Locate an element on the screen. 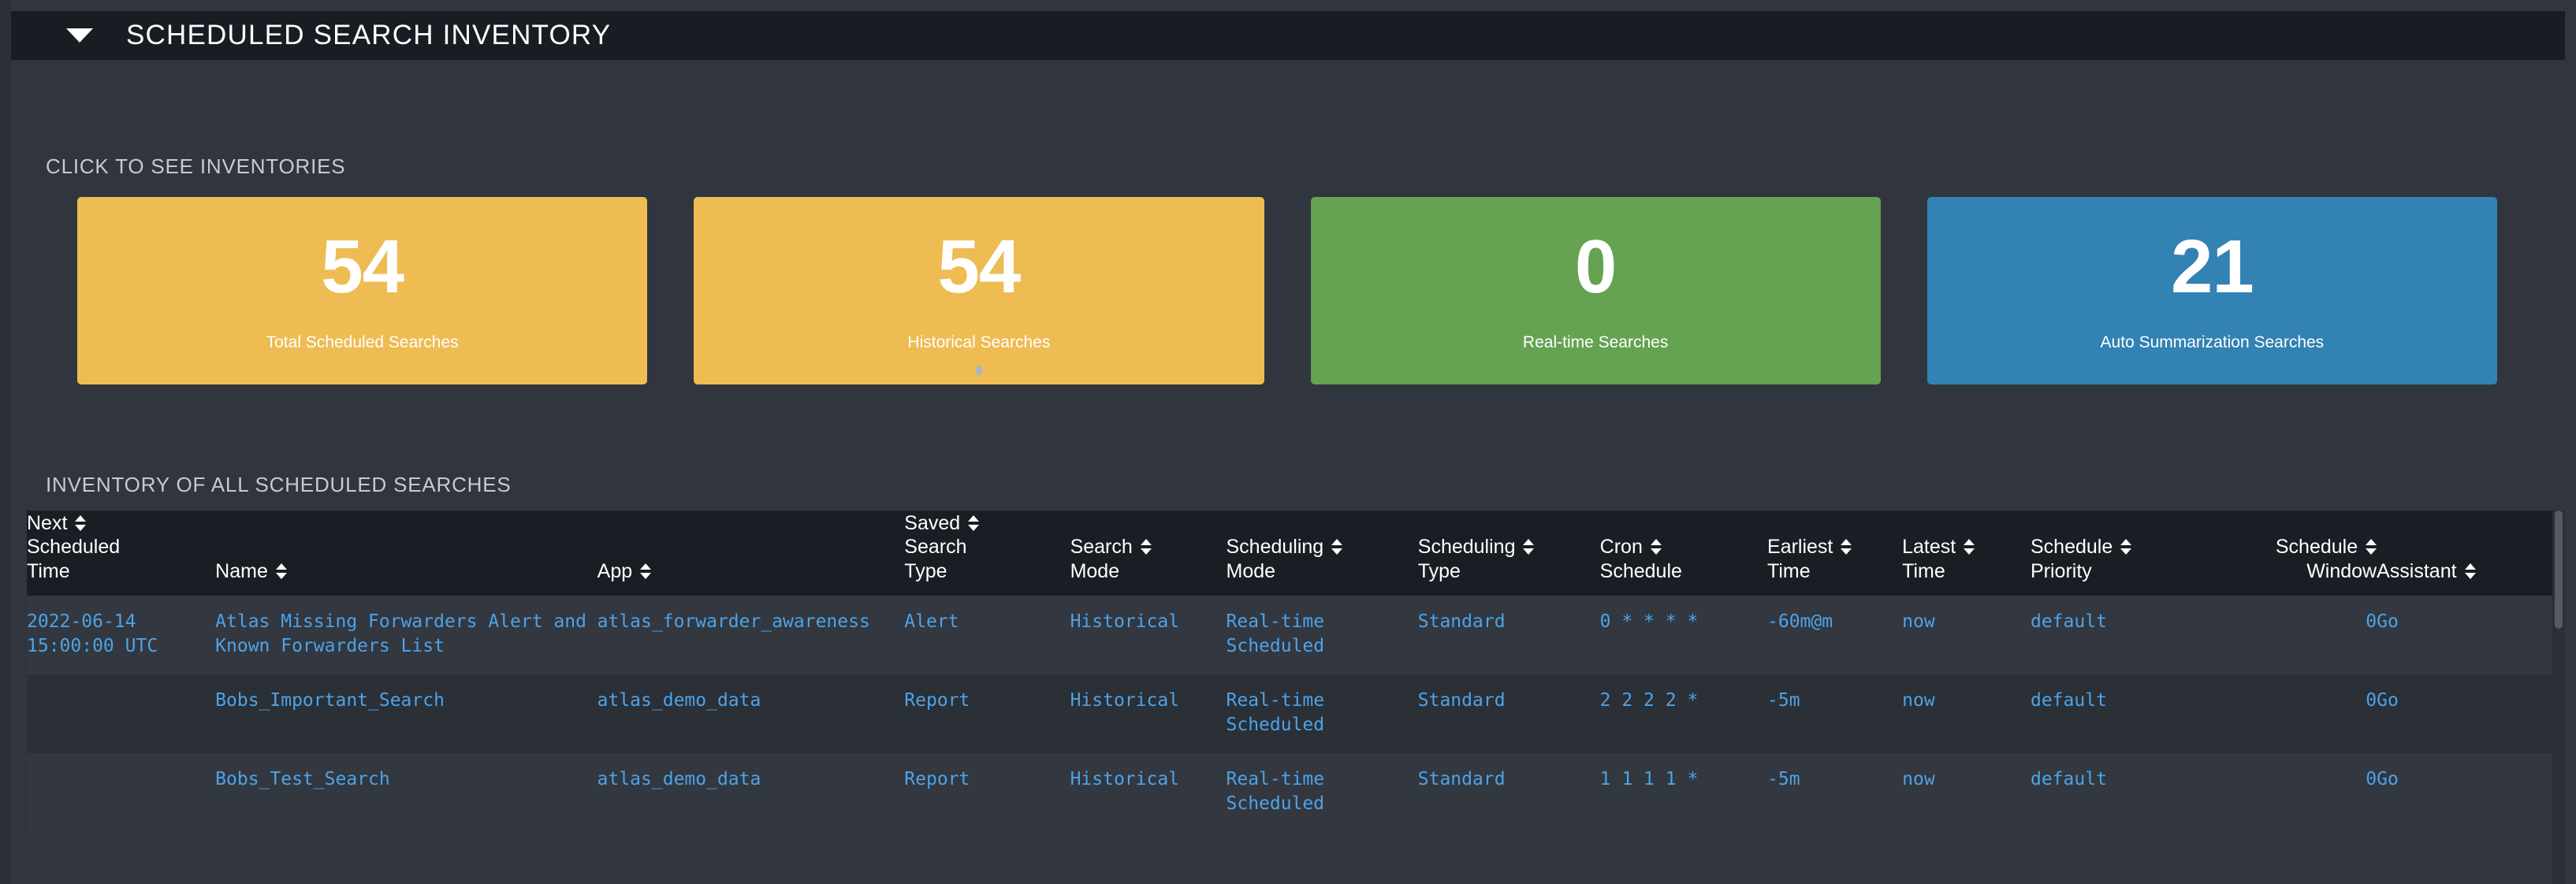 The width and height of the screenshot is (2576, 884). column-header-name: Name is located at coordinates (406, 553).